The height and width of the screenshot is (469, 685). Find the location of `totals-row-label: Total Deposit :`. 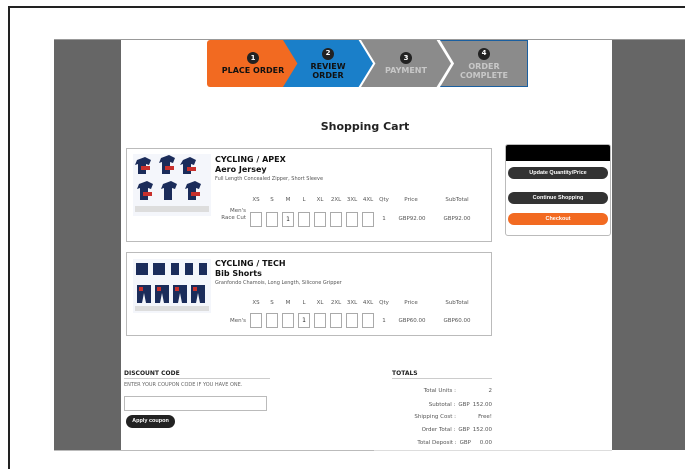

totals-row-label: Total Deposit : is located at coordinates (437, 443).